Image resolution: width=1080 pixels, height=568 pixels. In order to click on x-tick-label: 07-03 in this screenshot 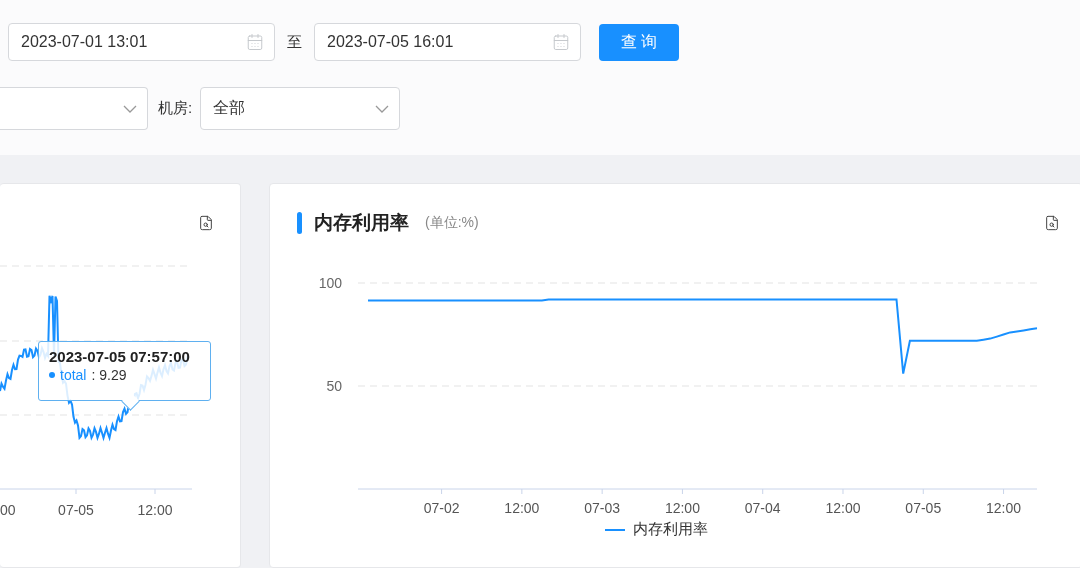, I will do `click(602, 508)`.